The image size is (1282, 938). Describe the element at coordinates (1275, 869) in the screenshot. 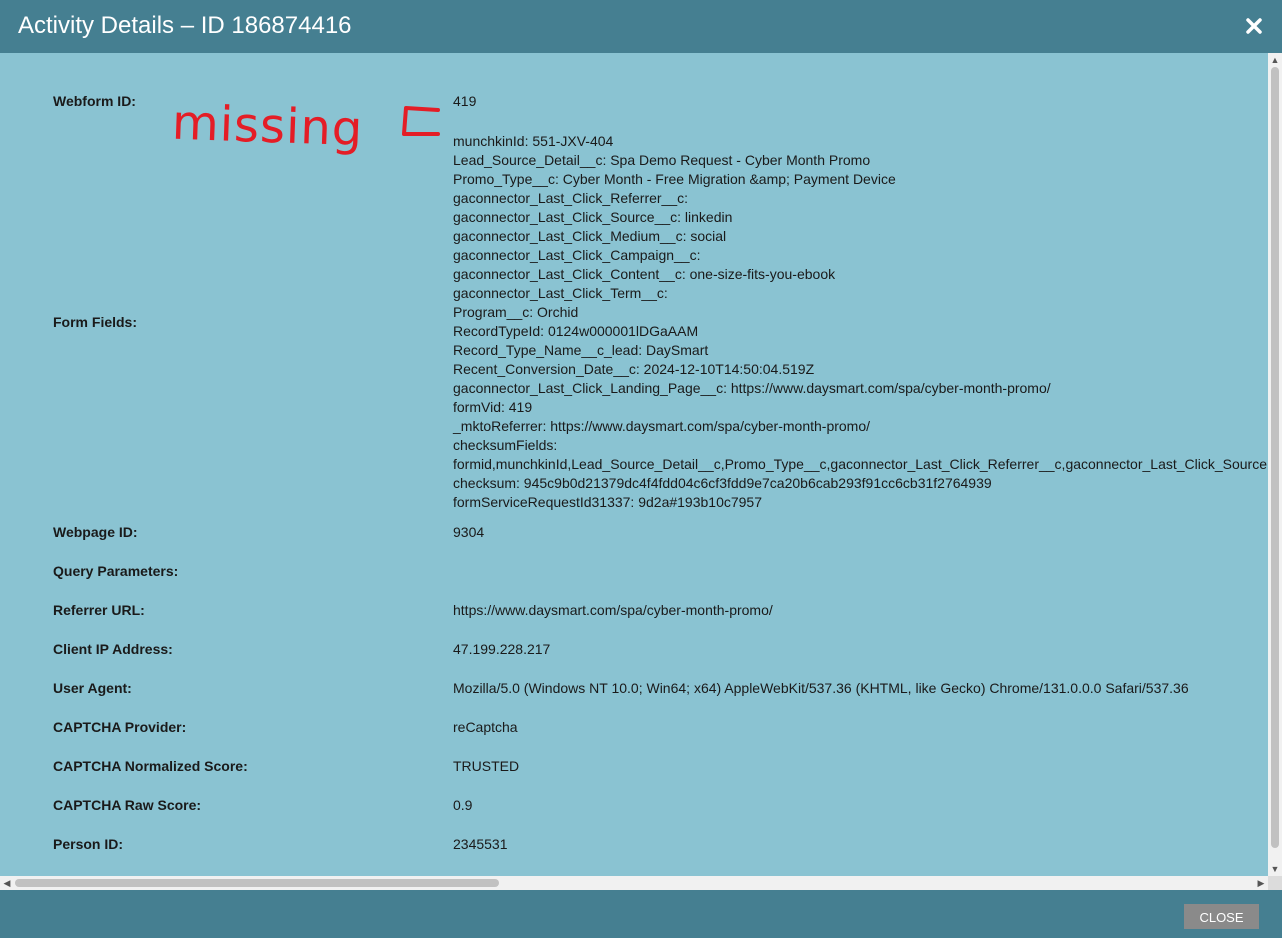

I see `scroll-down-arrow-icon: ▼` at that location.